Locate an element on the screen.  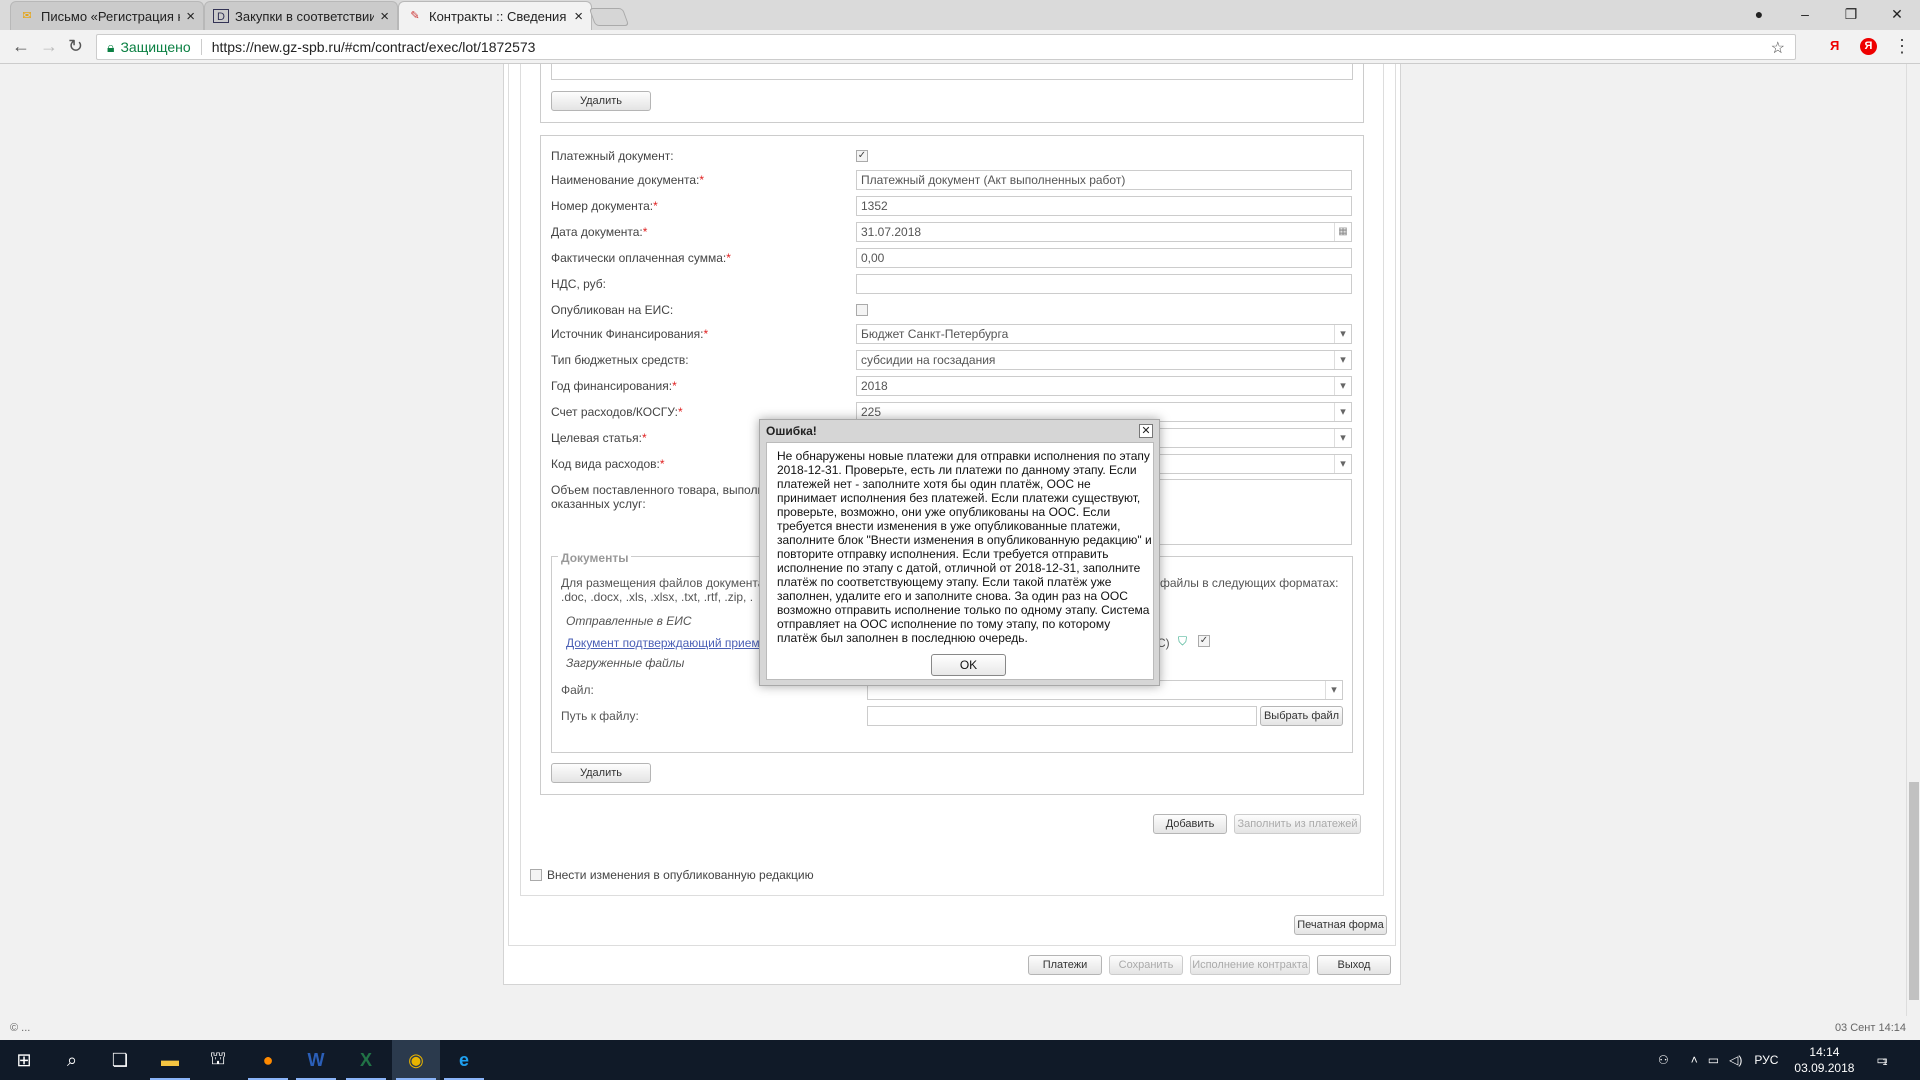
delete-previous-button: Удалить is located at coordinates (601, 101).